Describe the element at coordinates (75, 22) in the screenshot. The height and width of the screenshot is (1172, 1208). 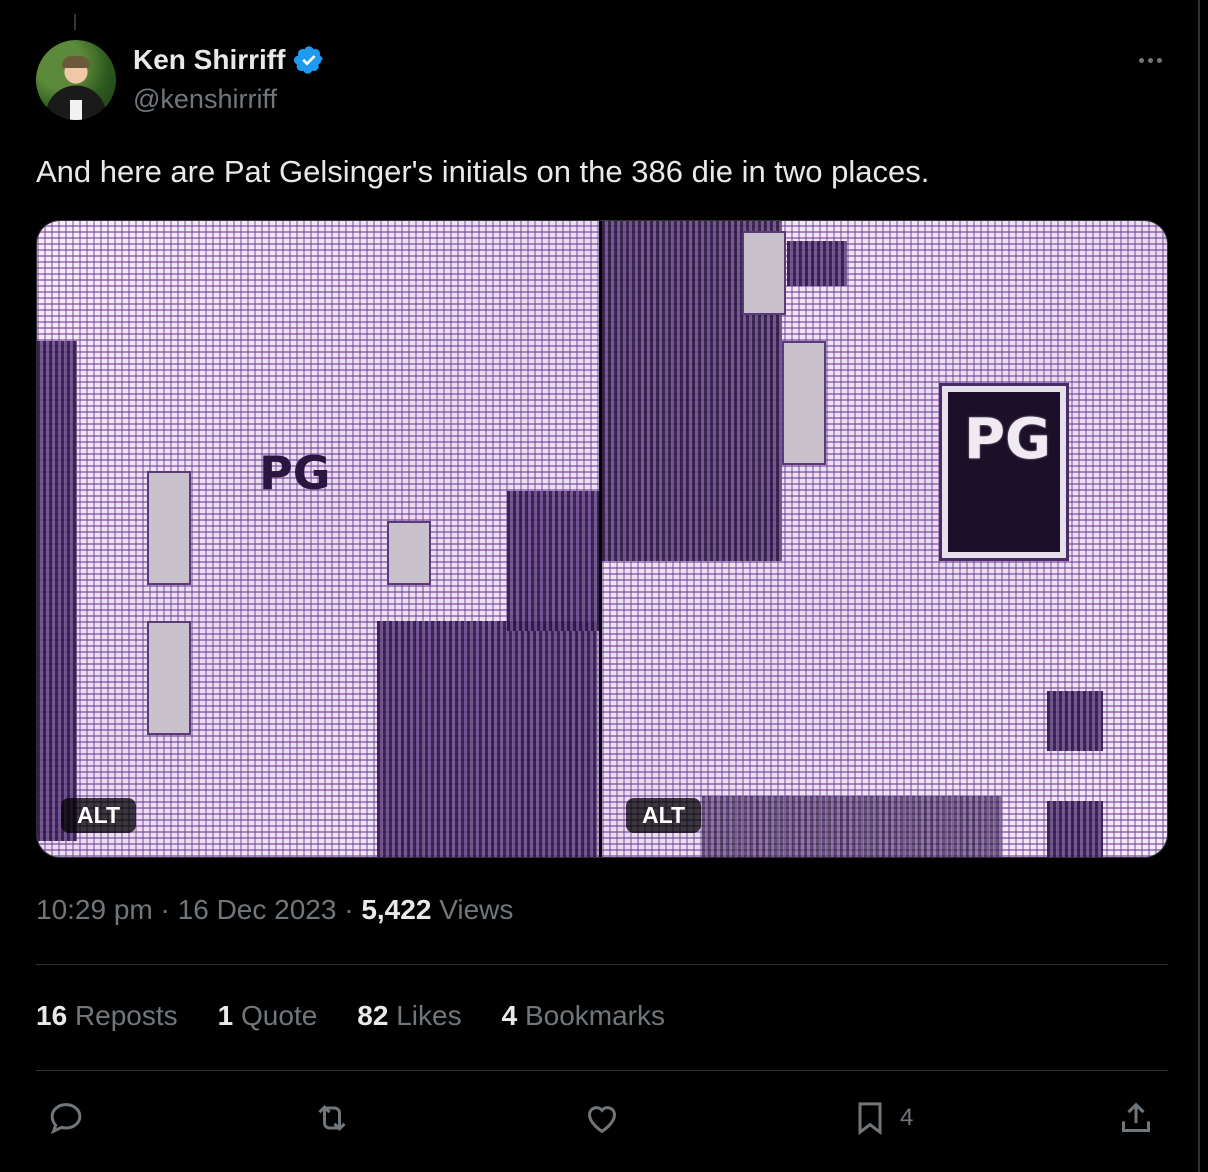
I see `thread-connector-line` at that location.